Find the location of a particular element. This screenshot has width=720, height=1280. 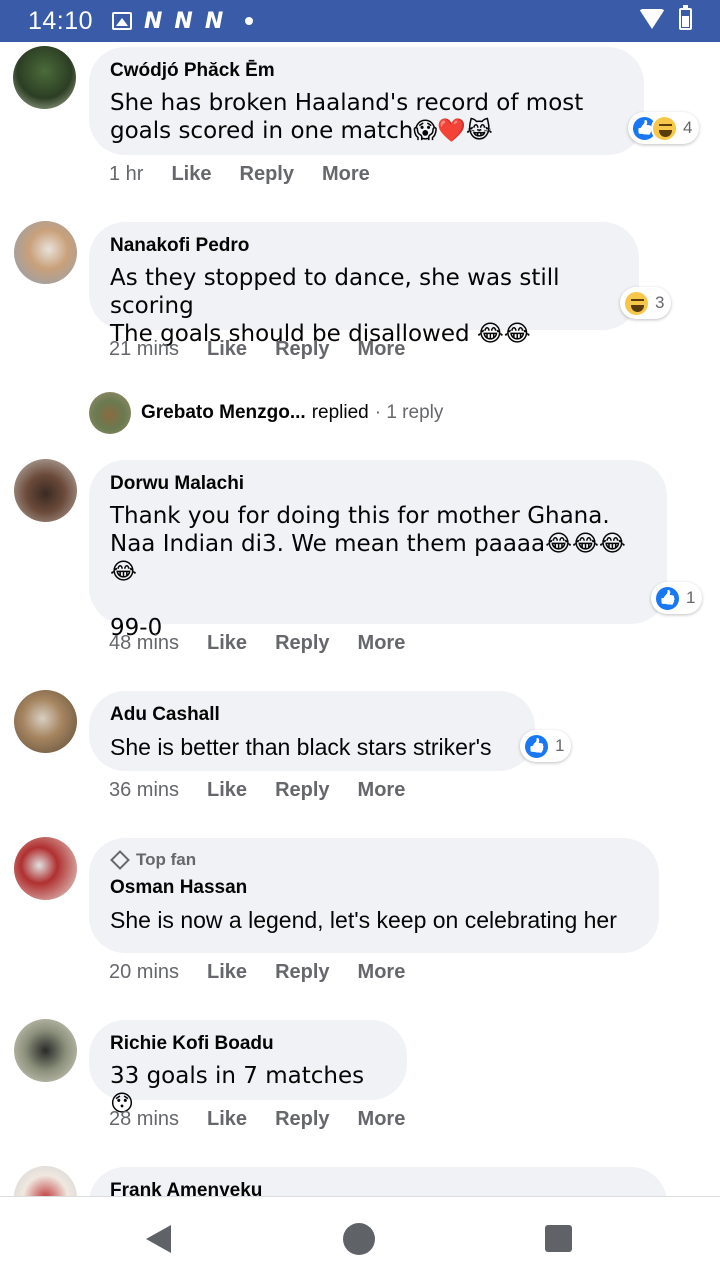

comment-actions: 21 mins Like Reply More is located at coordinates (271, 349).